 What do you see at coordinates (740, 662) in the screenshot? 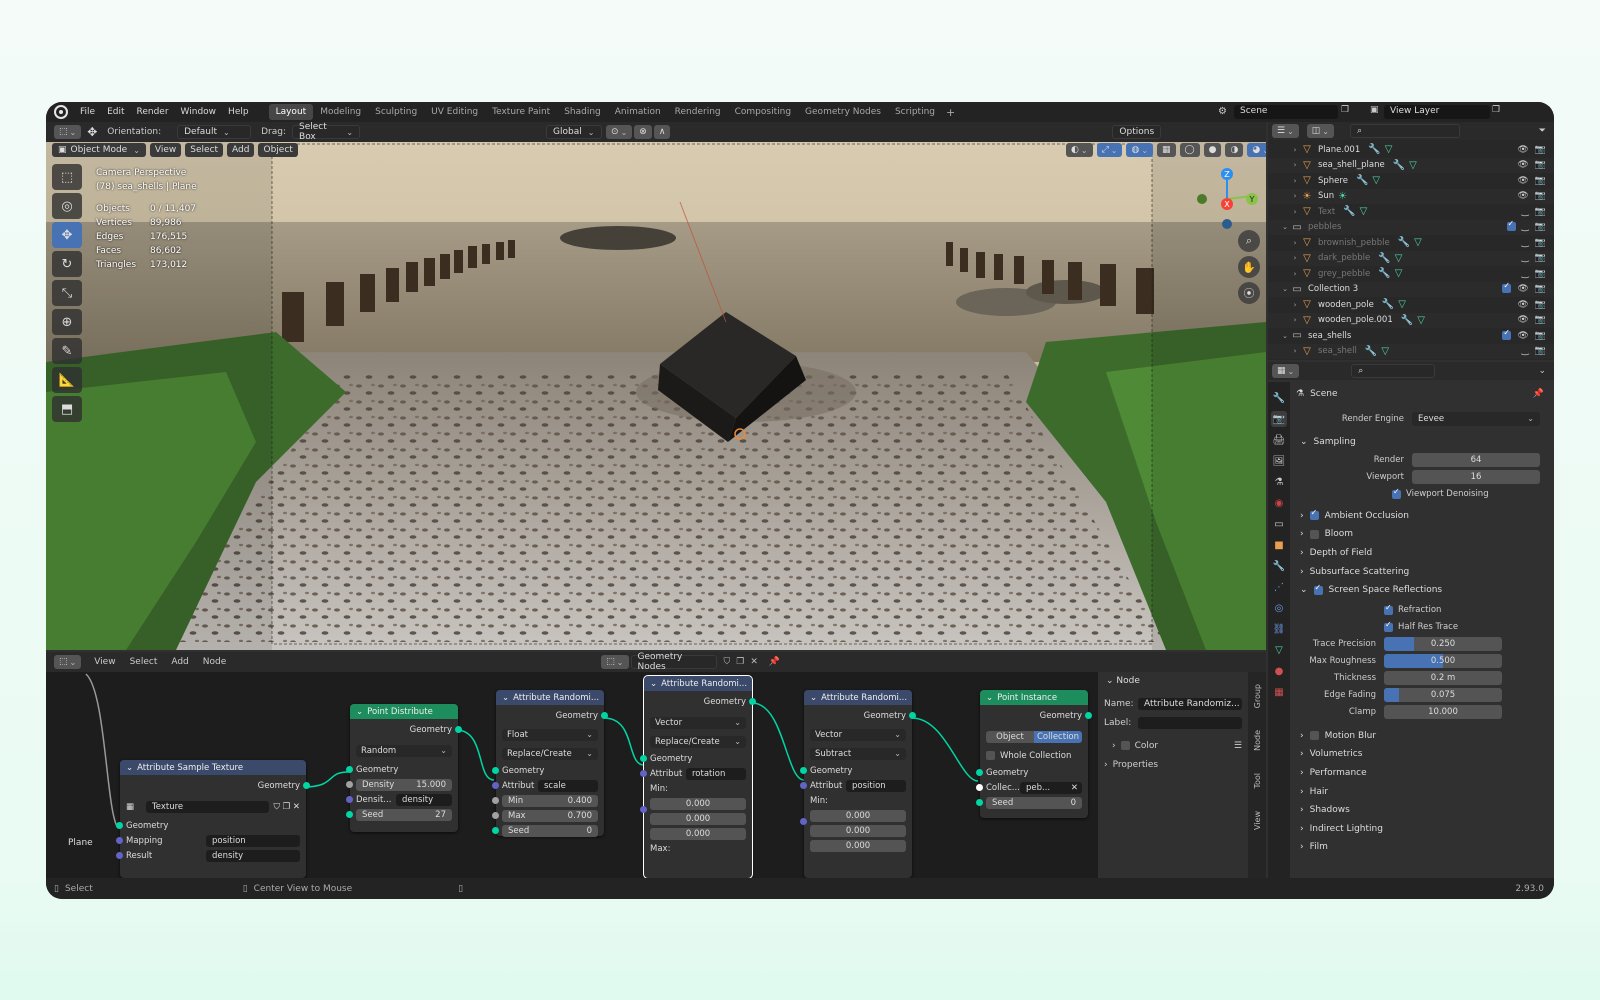
I see `duplicate-tree-icon: ❐` at bounding box center [740, 662].